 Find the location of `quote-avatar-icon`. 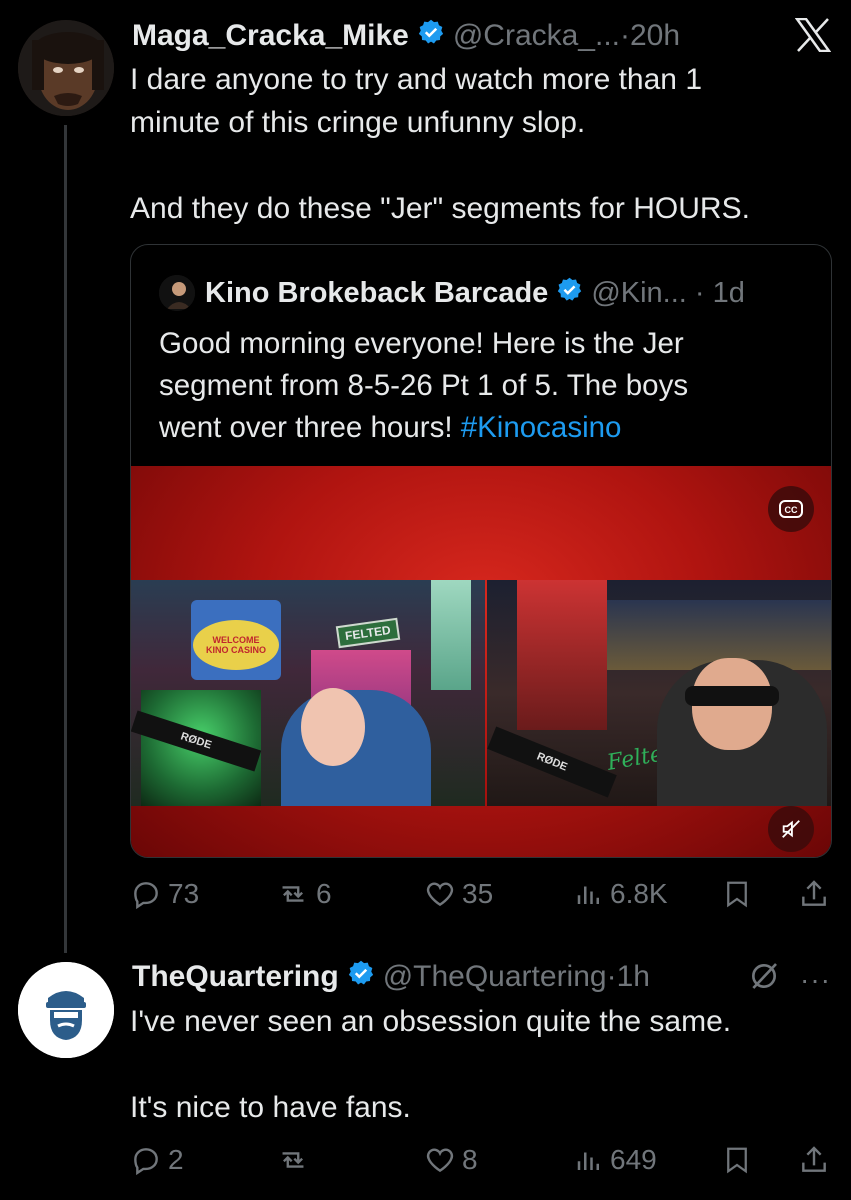

quote-avatar-icon is located at coordinates (177, 293).